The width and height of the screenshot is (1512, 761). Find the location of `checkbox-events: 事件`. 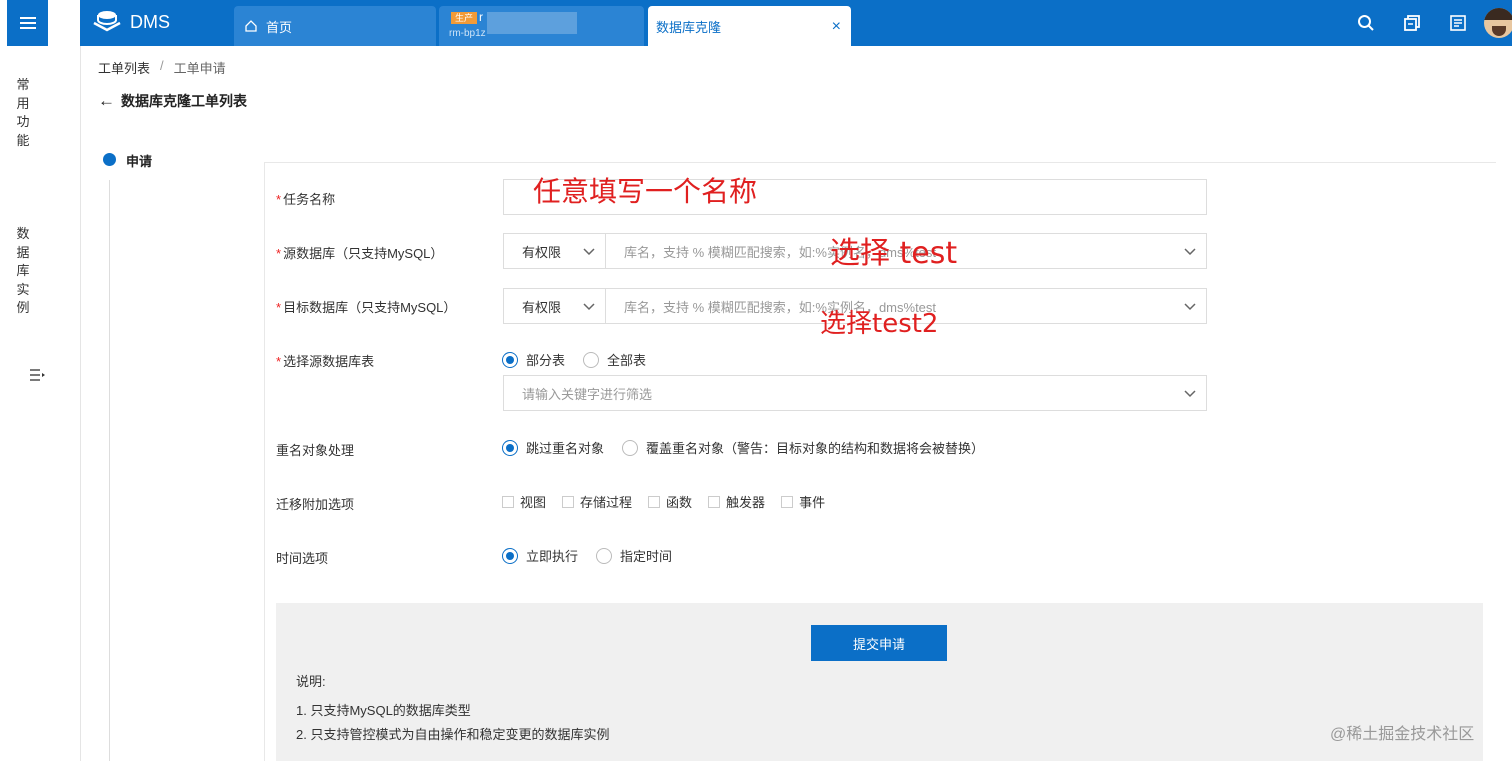

checkbox-events: 事件 is located at coordinates (803, 501).